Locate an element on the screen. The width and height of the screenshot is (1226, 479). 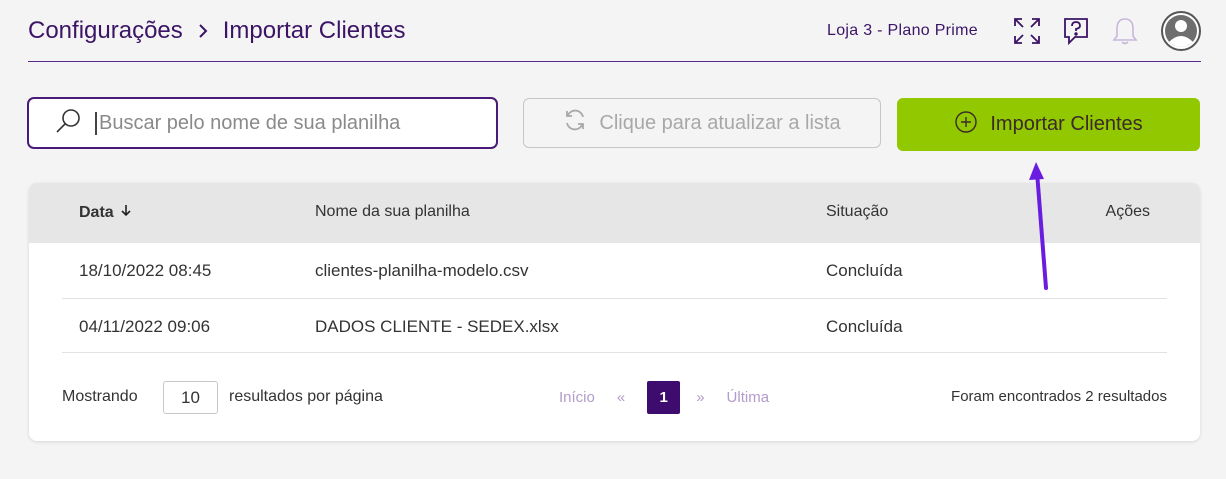
import-clients-button: Importar Clientes is located at coordinates (1048, 124).